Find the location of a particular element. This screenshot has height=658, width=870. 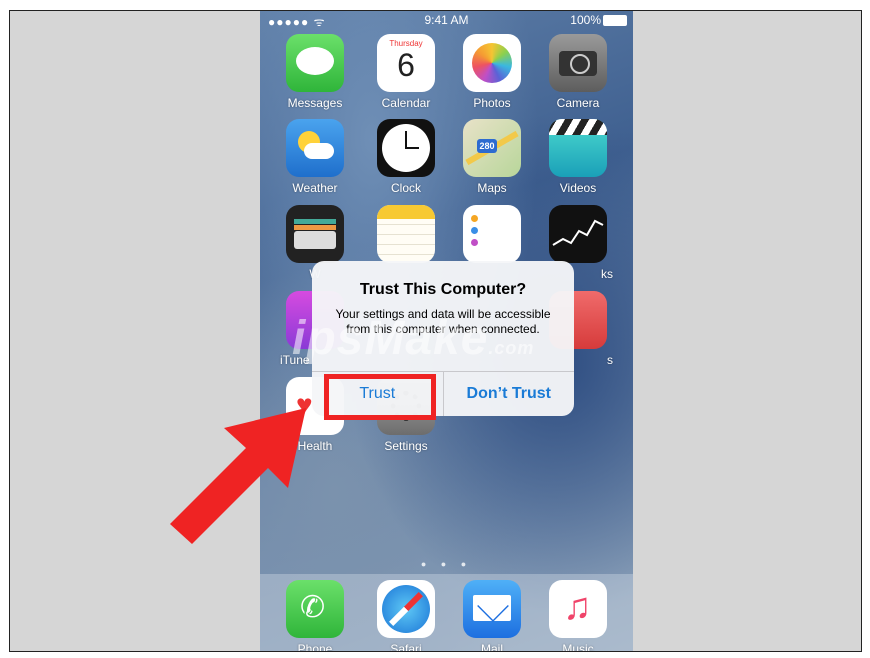

reminders-icon is located at coordinates (492, 234).